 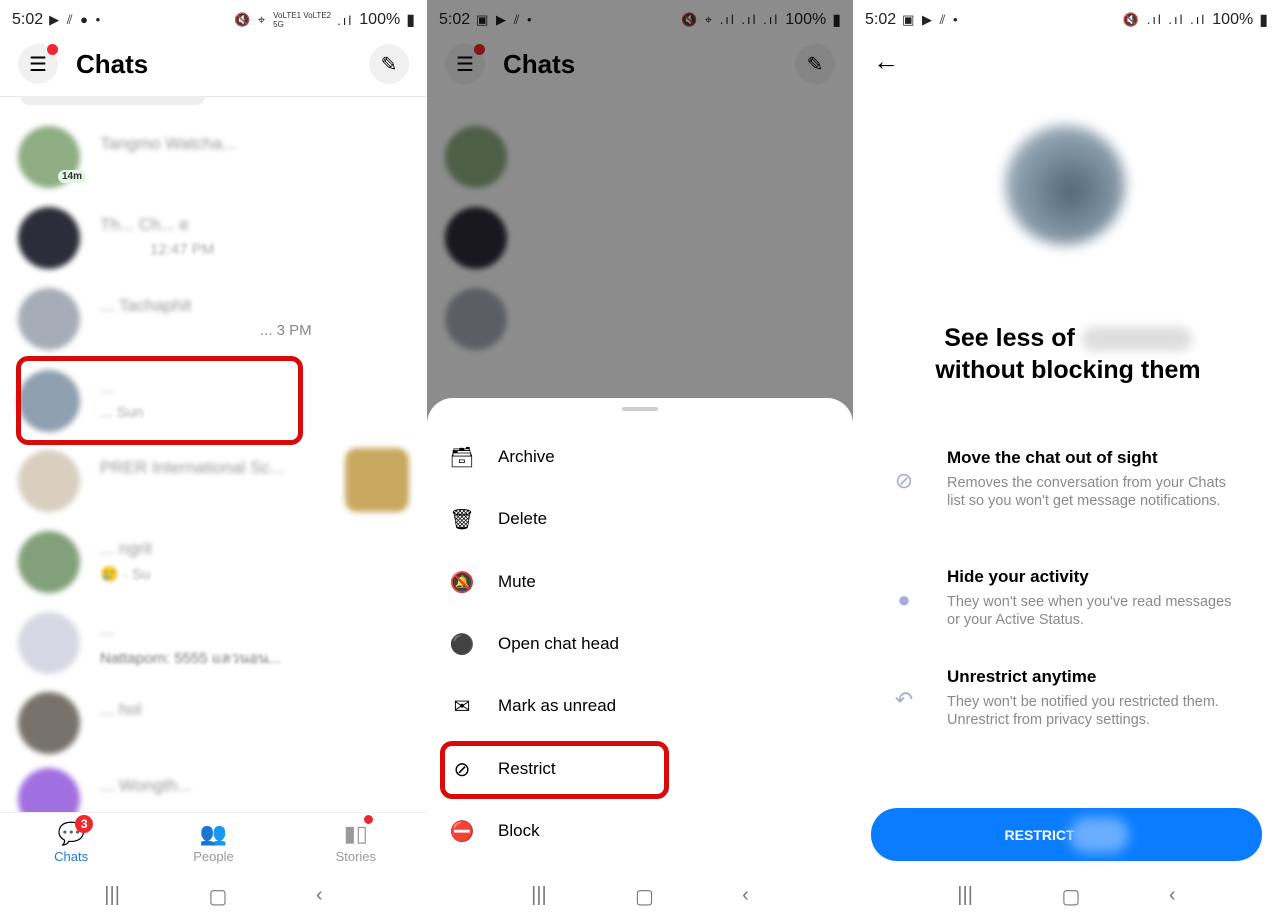 What do you see at coordinates (213, 833) in the screenshot?
I see `people-icon: 👥` at bounding box center [213, 833].